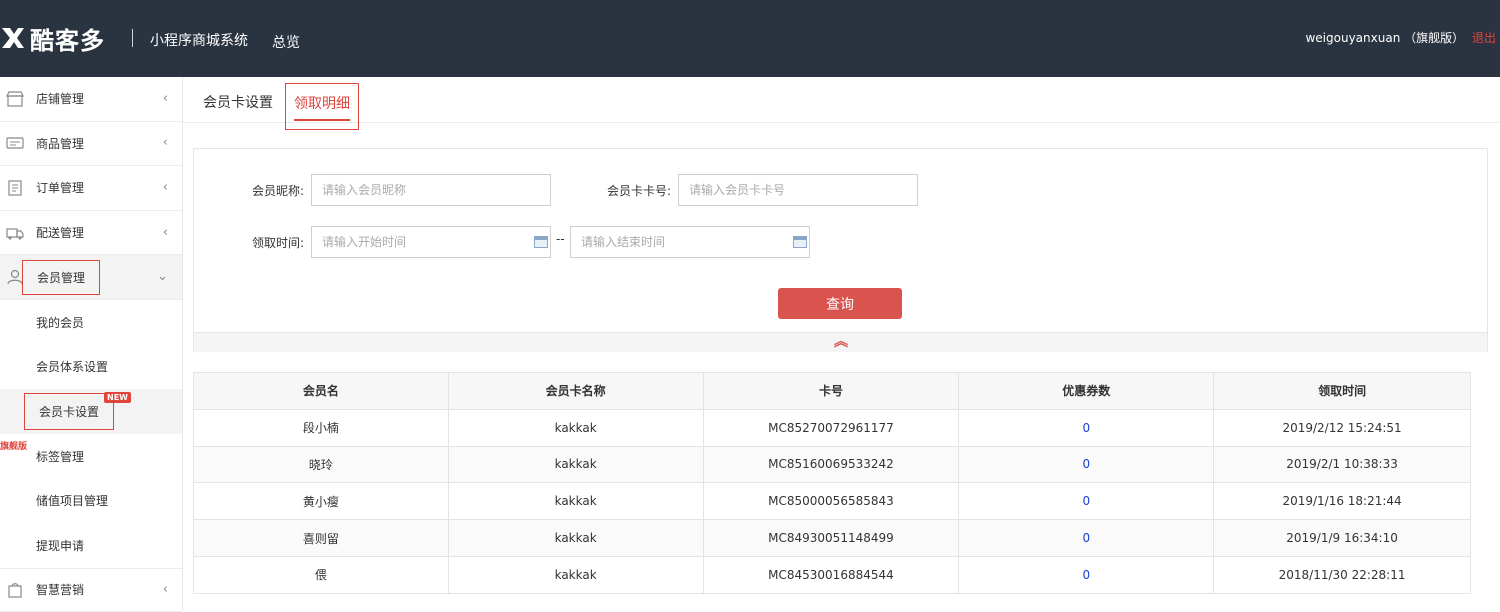 The image size is (1500, 612). Describe the element at coordinates (91, 545) in the screenshot. I see `sidebar-subitem-withdrawal: 提现申请` at that location.